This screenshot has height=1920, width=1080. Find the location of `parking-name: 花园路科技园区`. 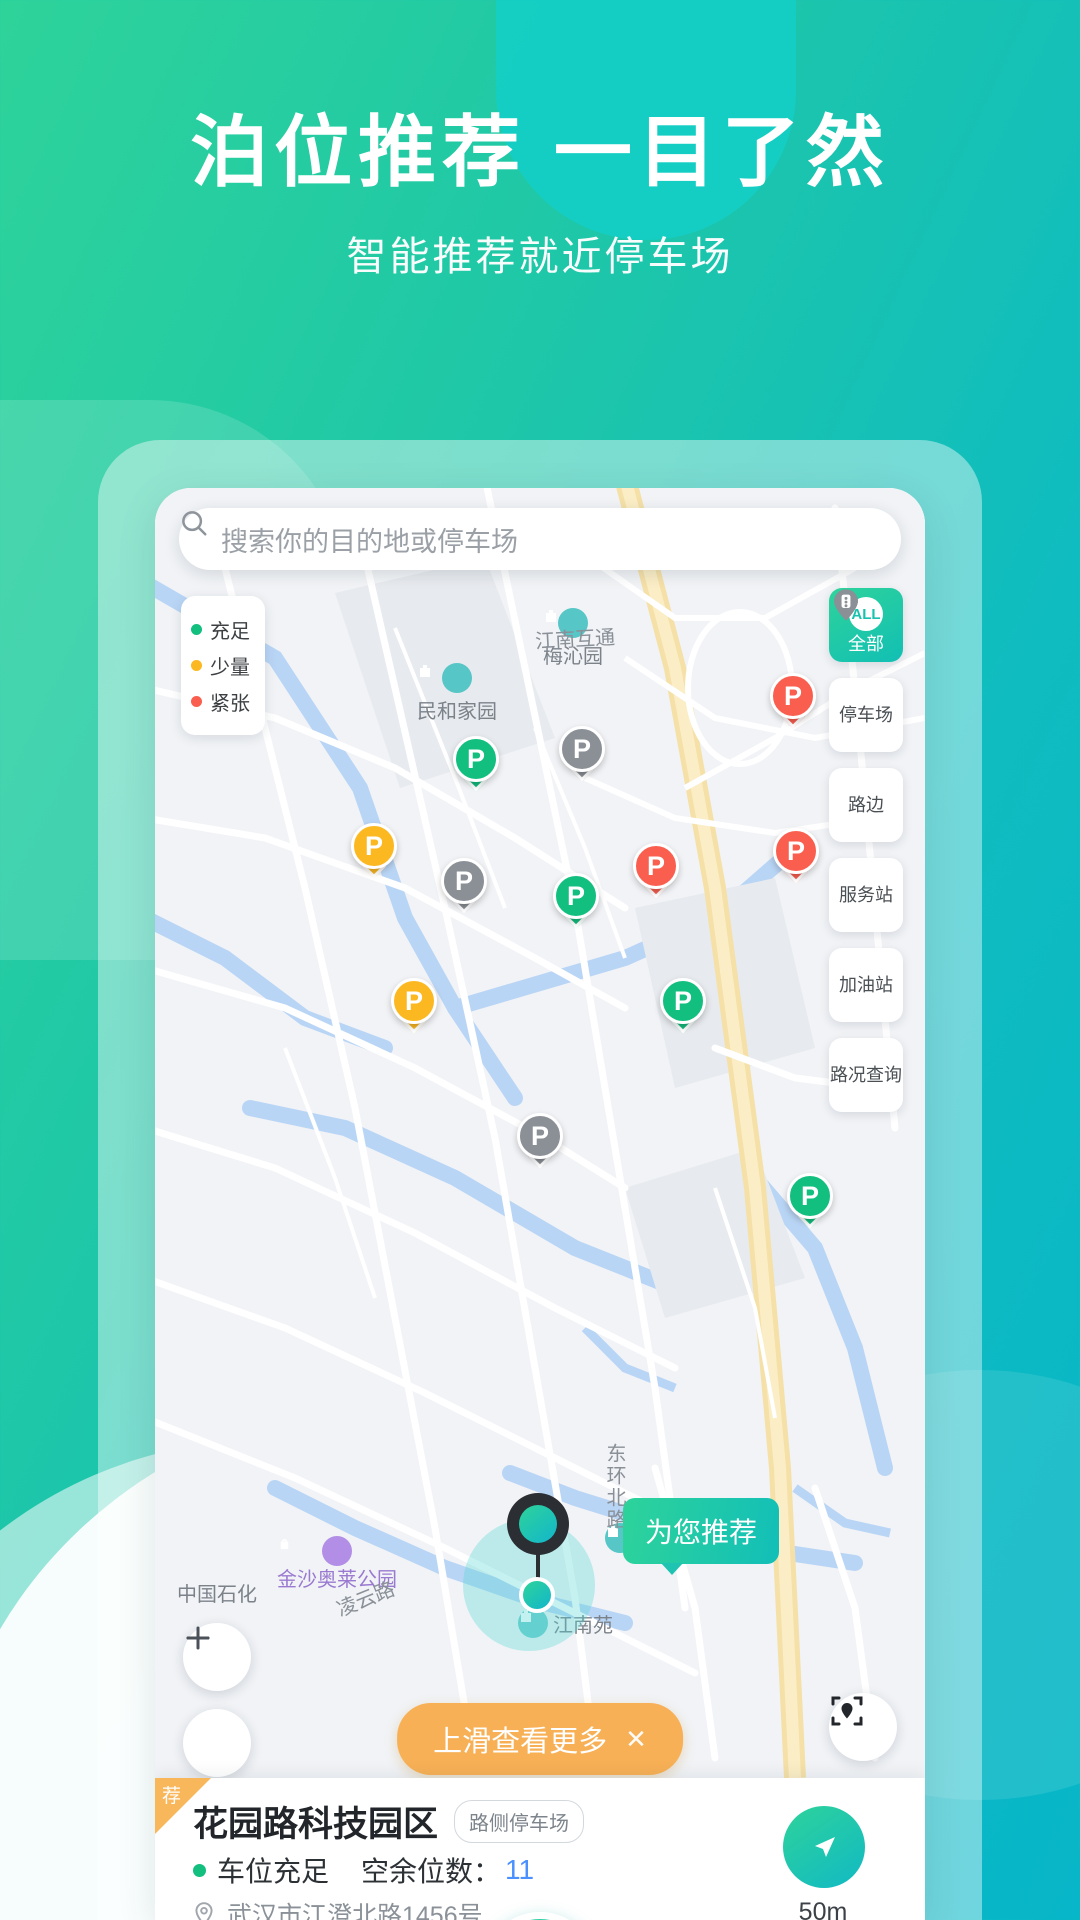

parking-name: 花园路科技园区 is located at coordinates (316, 1824).